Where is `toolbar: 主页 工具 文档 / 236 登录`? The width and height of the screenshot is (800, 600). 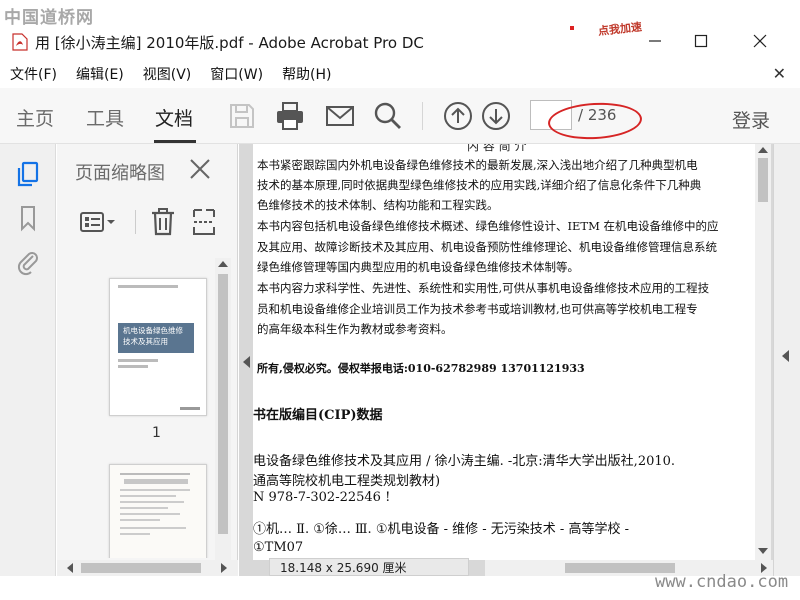 toolbar: 主页 工具 文档 / 236 登录 is located at coordinates (400, 116).